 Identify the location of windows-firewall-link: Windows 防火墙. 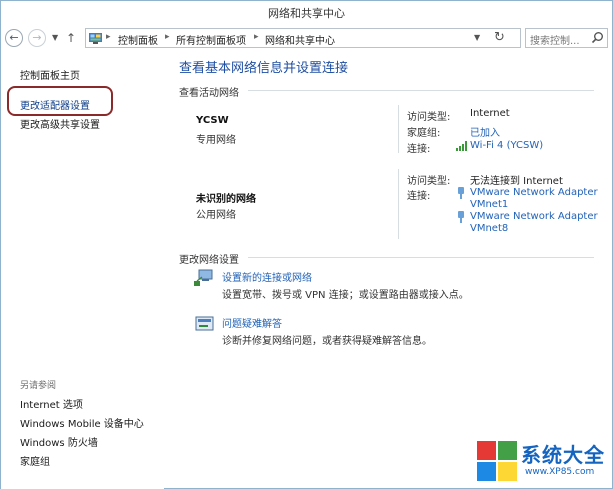
(59, 441).